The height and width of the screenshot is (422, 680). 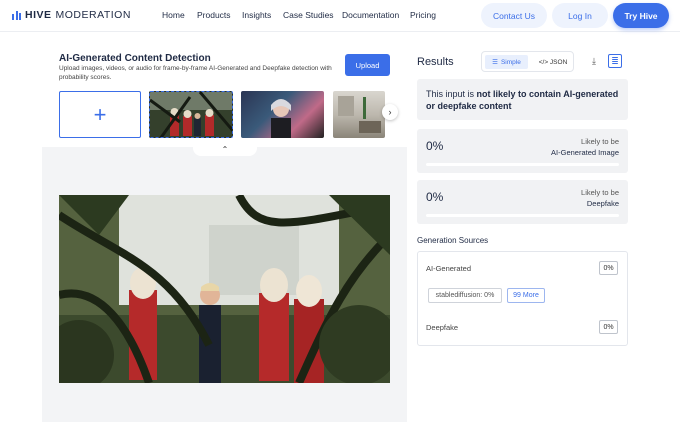 What do you see at coordinates (173, 15) in the screenshot?
I see `menu-home: Home` at bounding box center [173, 15].